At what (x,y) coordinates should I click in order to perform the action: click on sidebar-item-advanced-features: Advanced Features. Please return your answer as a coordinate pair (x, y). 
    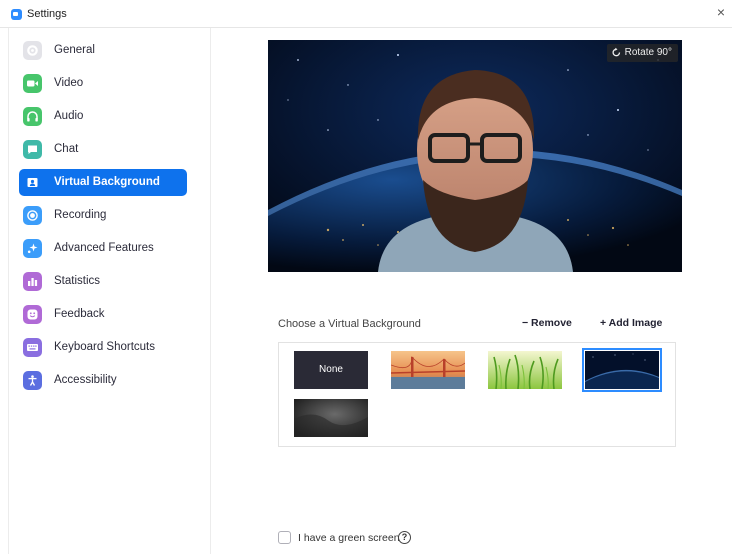
    Looking at the image, I should click on (103, 248).